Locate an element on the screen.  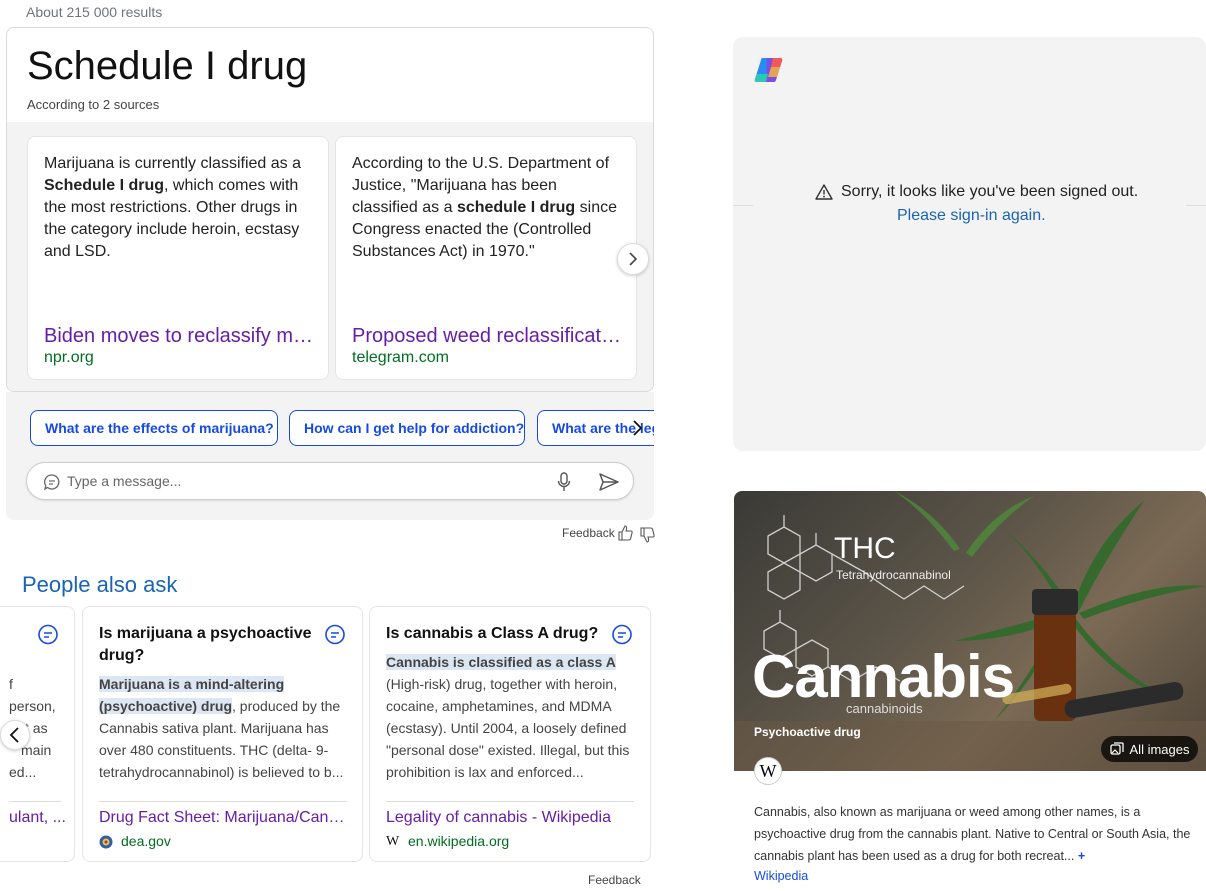
carousel-next-button is located at coordinates (633, 259).